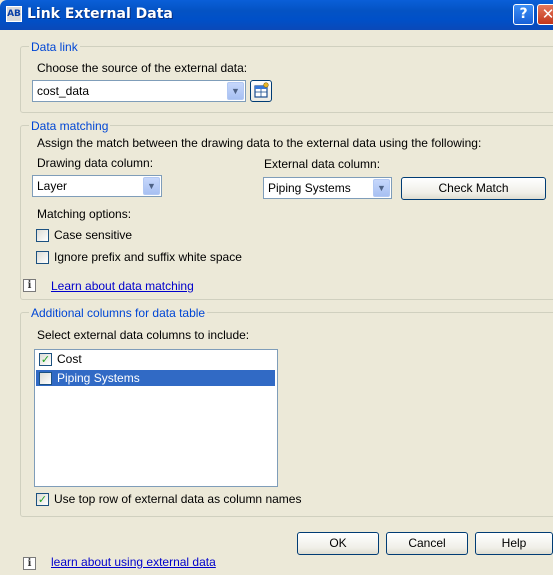  I want to click on title-bar: AB Link External Data ? ✕, so click(276, 15).